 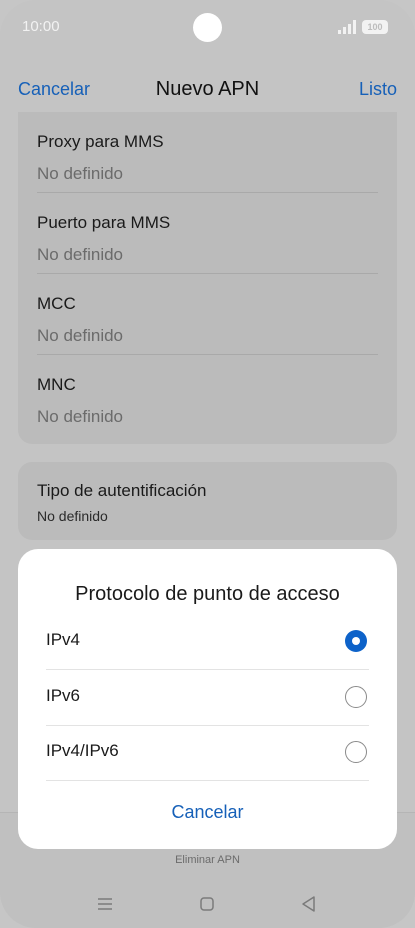 I want to click on home-icon, so click(x=207, y=904).